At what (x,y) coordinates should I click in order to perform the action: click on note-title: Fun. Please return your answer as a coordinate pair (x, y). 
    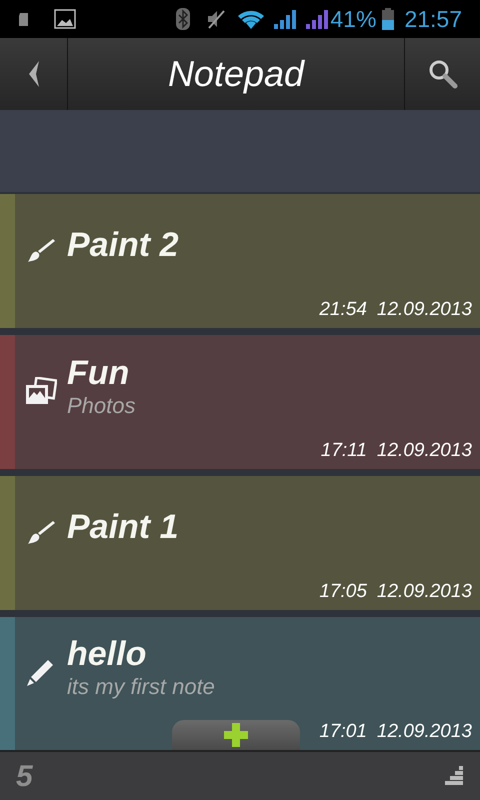
    Looking at the image, I should click on (98, 372).